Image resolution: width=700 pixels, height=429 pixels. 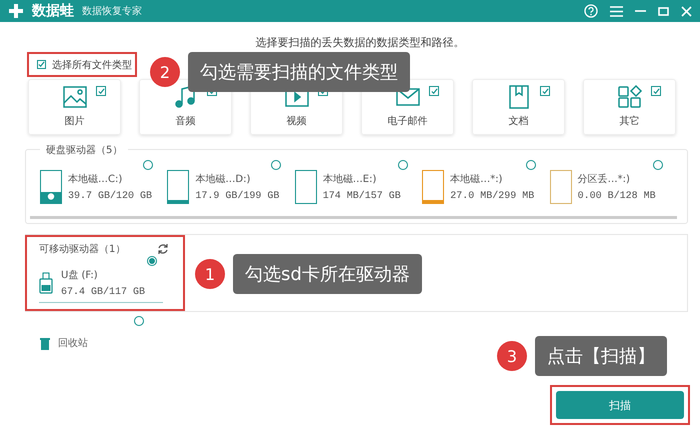 What do you see at coordinates (45, 343) in the screenshot?
I see `trash-icon` at bounding box center [45, 343].